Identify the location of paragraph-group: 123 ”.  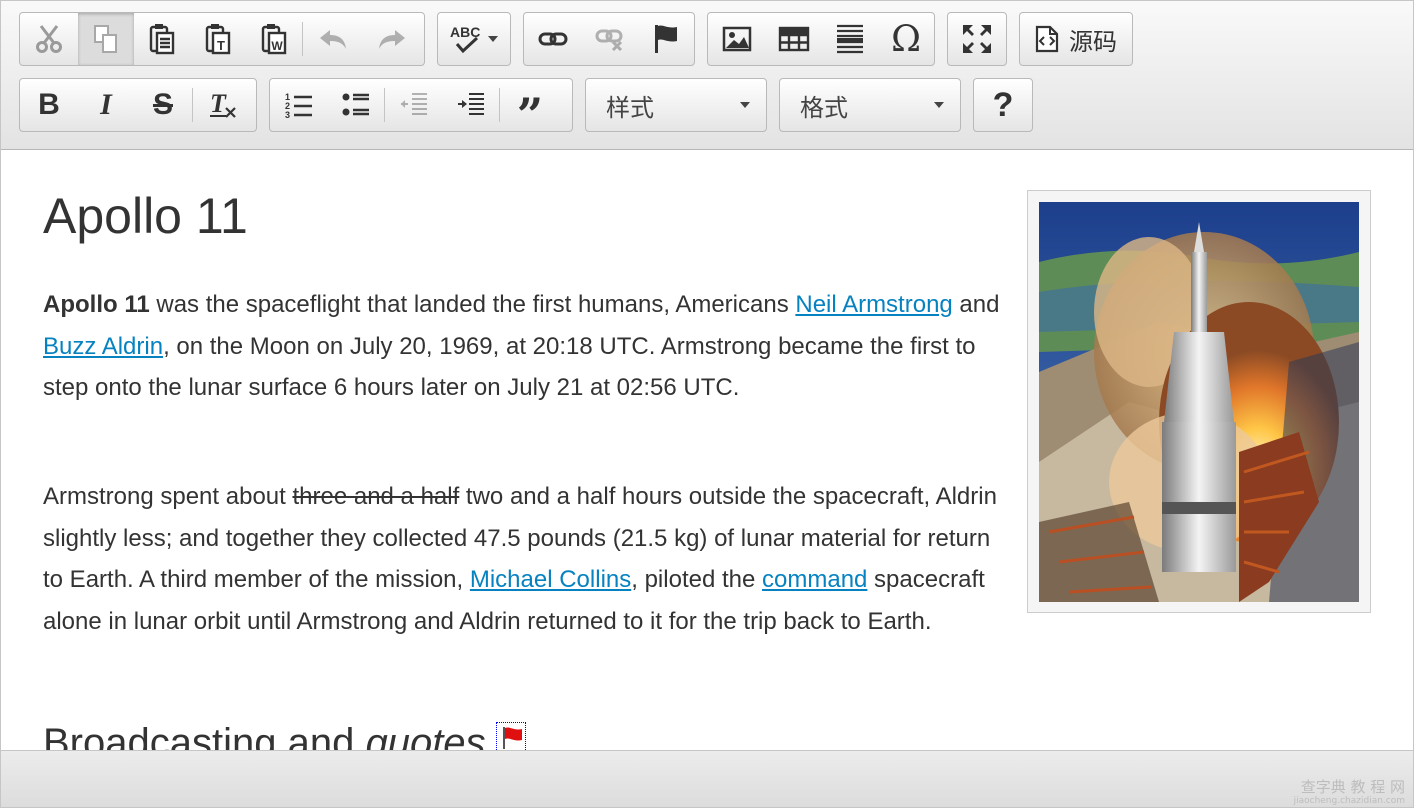
(421, 105).